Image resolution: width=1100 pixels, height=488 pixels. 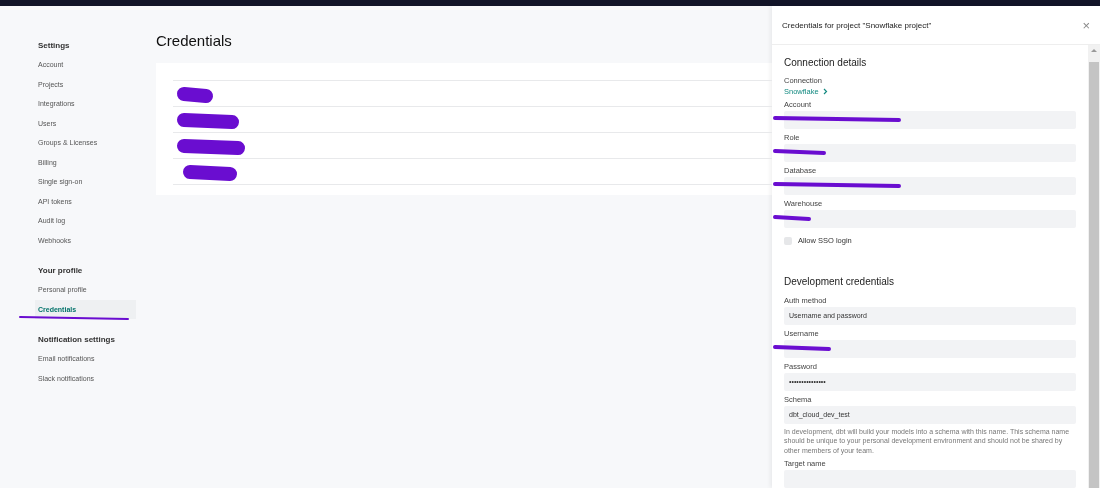 What do you see at coordinates (77, 339) in the screenshot?
I see `sidebar-heading: Notification settings` at bounding box center [77, 339].